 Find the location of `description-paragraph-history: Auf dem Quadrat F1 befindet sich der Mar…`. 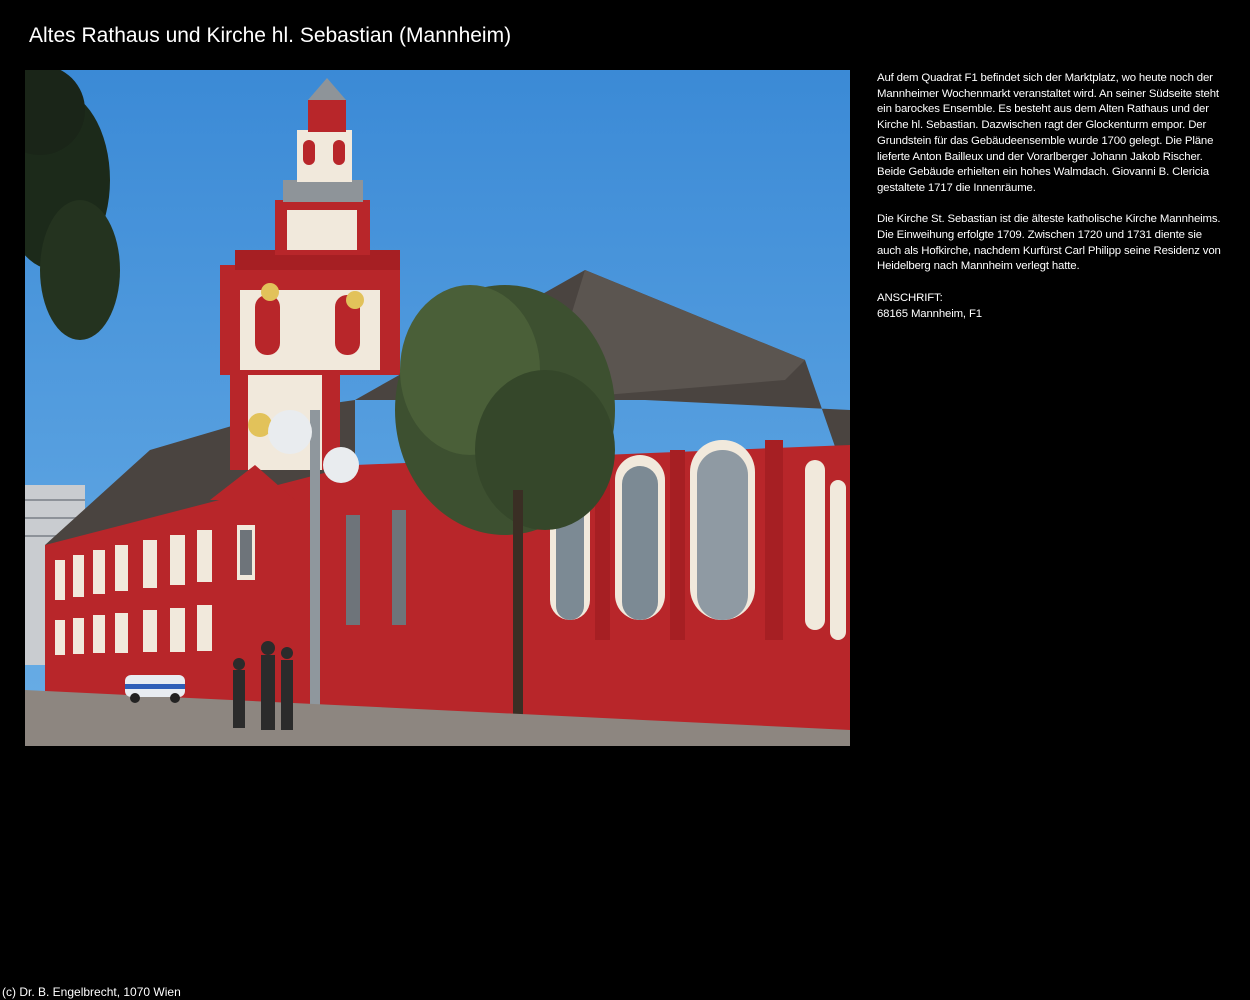

description-paragraph-history: Auf dem Quadrat F1 befindet sich der Mar… is located at coordinates (1048, 133).